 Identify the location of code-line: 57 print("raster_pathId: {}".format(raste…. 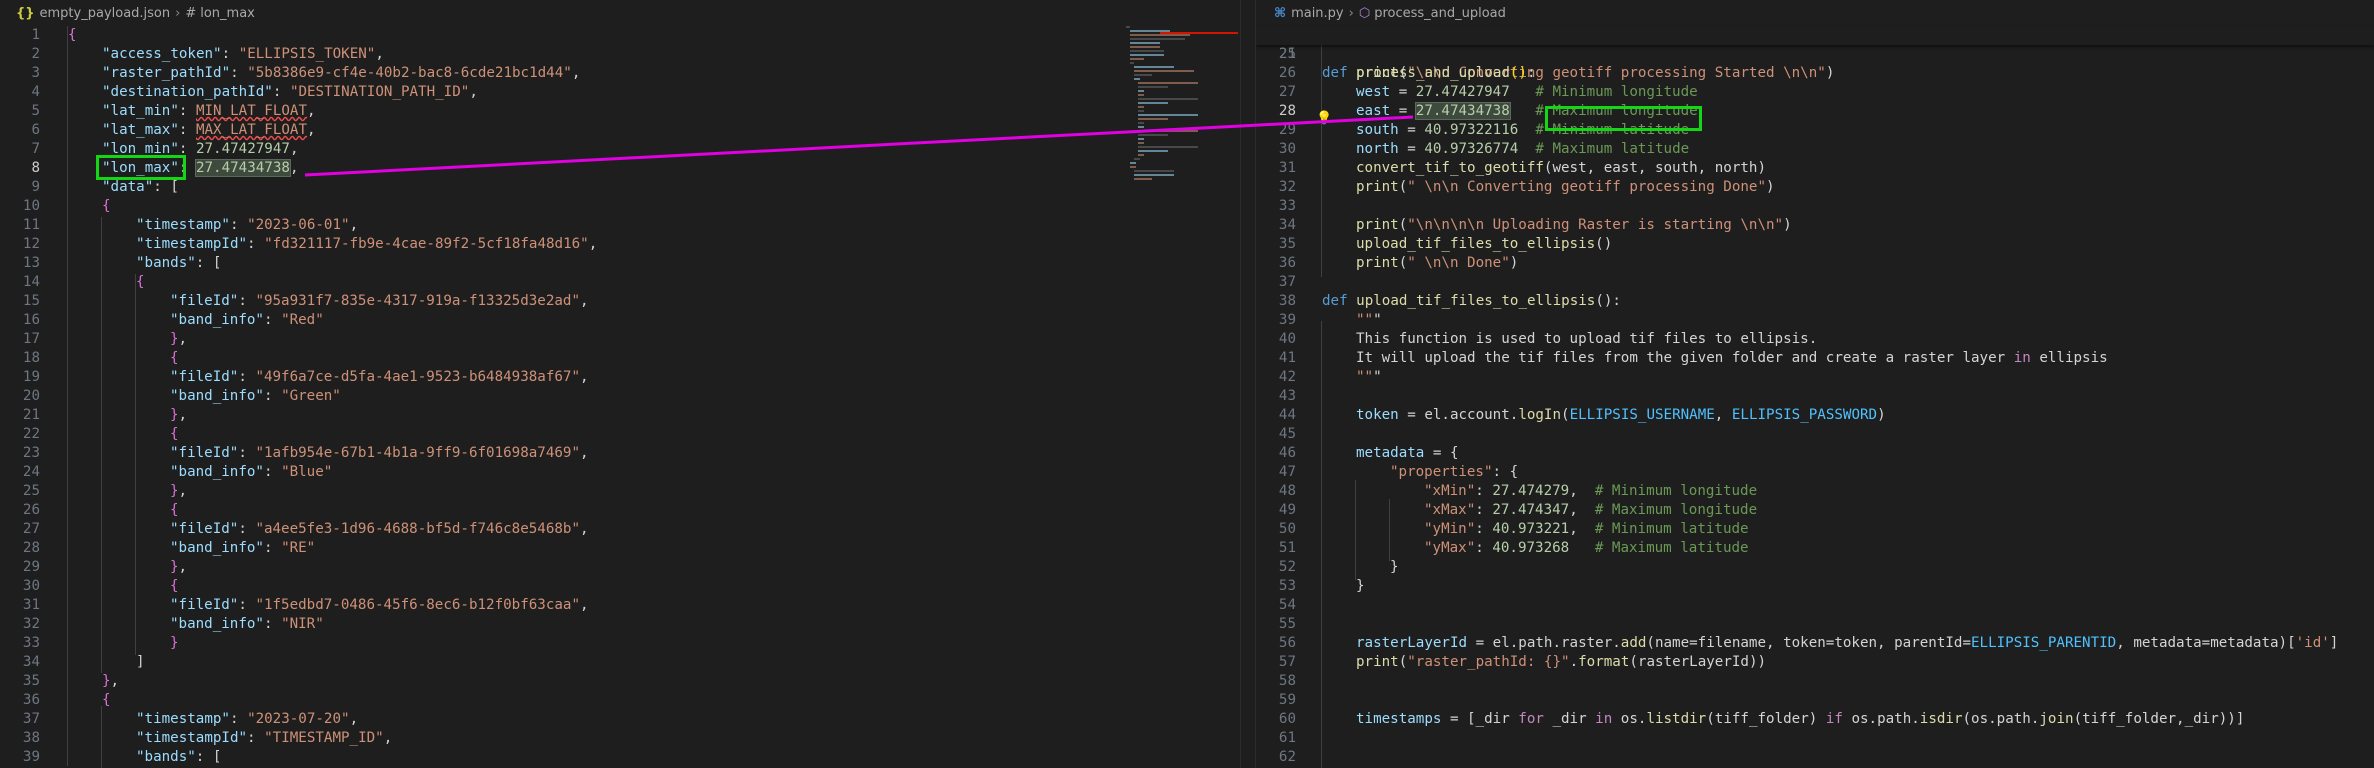
(1815, 662).